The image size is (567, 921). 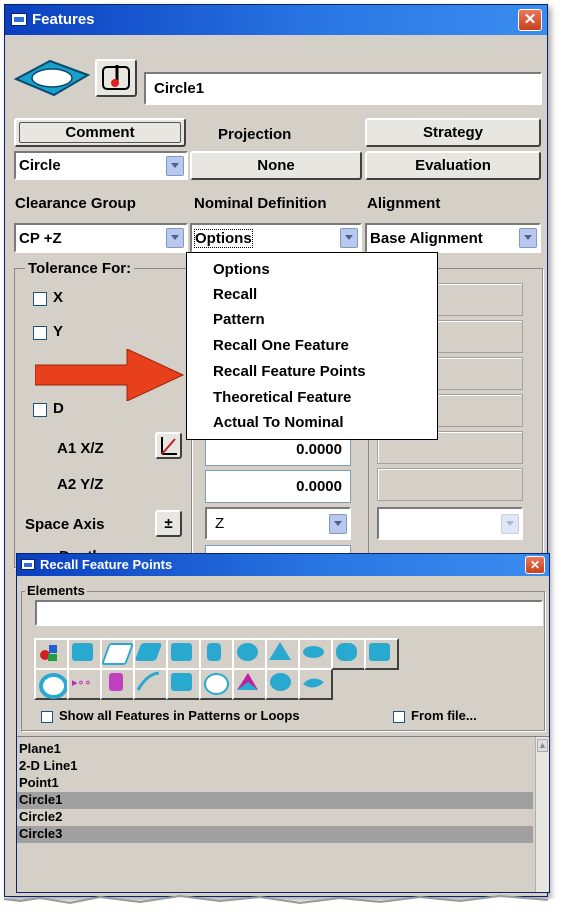 What do you see at coordinates (183, 654) in the screenshot?
I see `flat-icon` at bounding box center [183, 654].